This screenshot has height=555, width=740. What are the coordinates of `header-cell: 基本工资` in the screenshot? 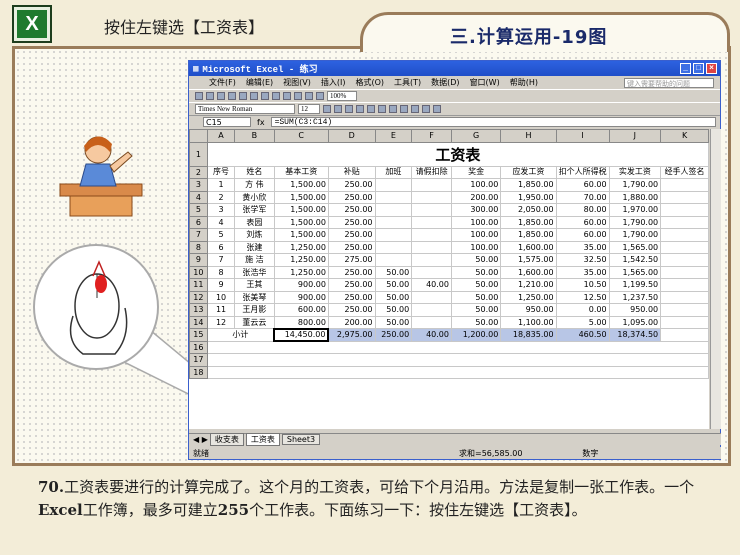 It's located at (301, 172).